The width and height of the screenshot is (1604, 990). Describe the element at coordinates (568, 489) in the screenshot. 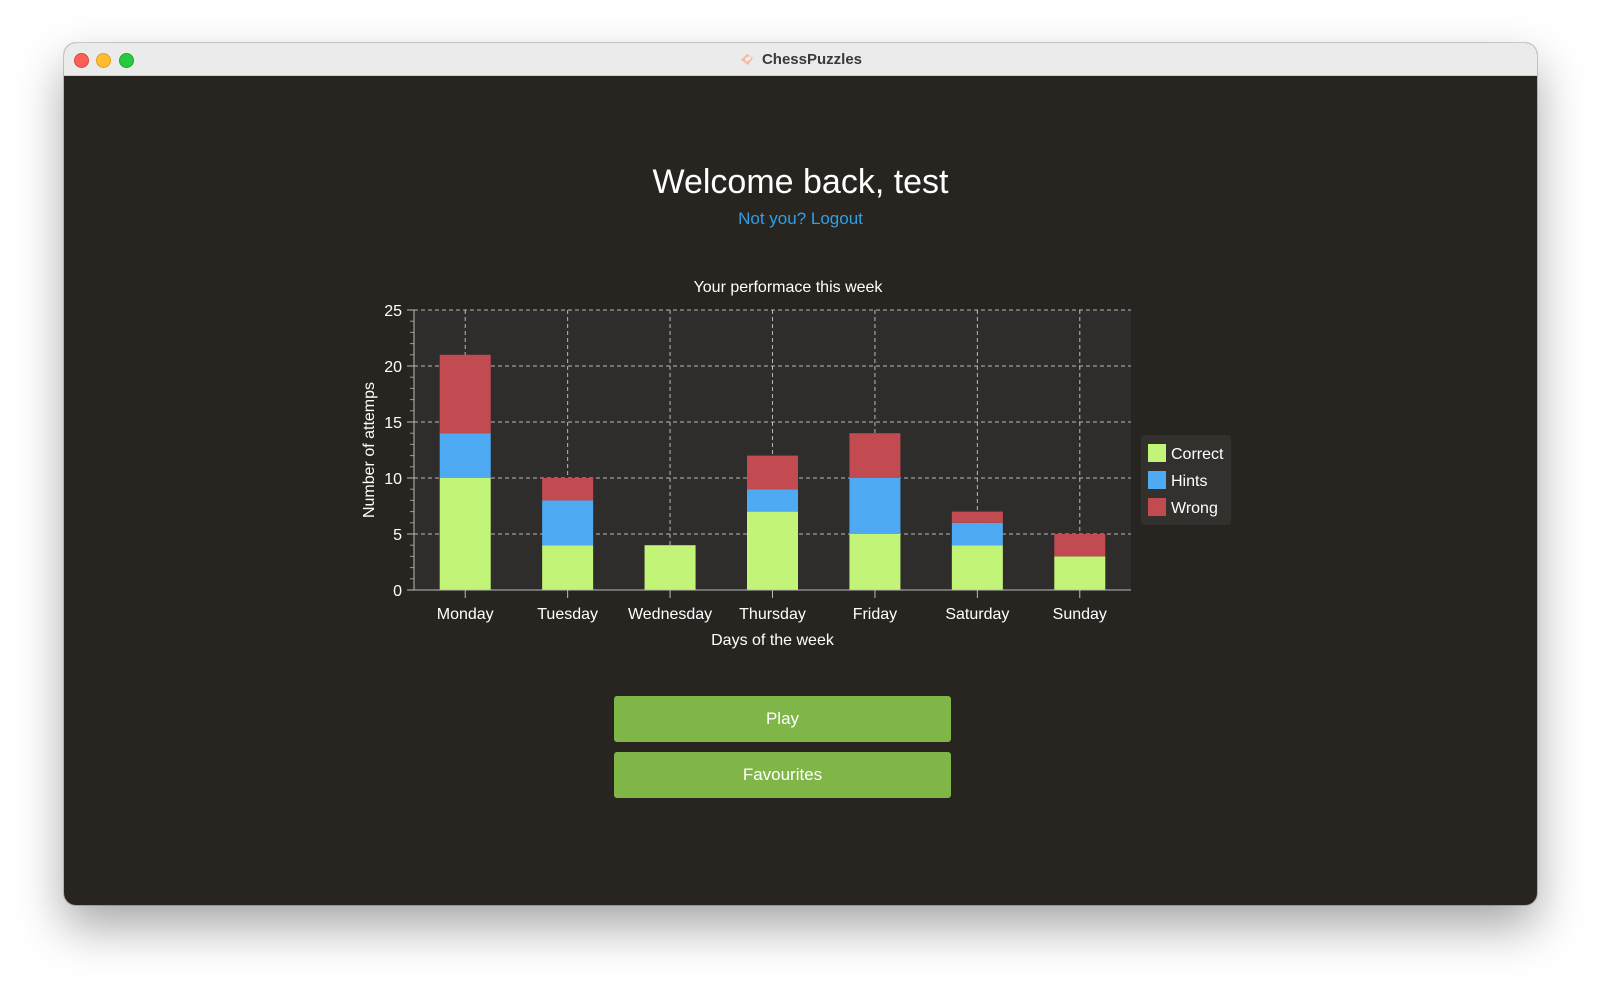

I see `bar-wrong-tuesday` at that location.